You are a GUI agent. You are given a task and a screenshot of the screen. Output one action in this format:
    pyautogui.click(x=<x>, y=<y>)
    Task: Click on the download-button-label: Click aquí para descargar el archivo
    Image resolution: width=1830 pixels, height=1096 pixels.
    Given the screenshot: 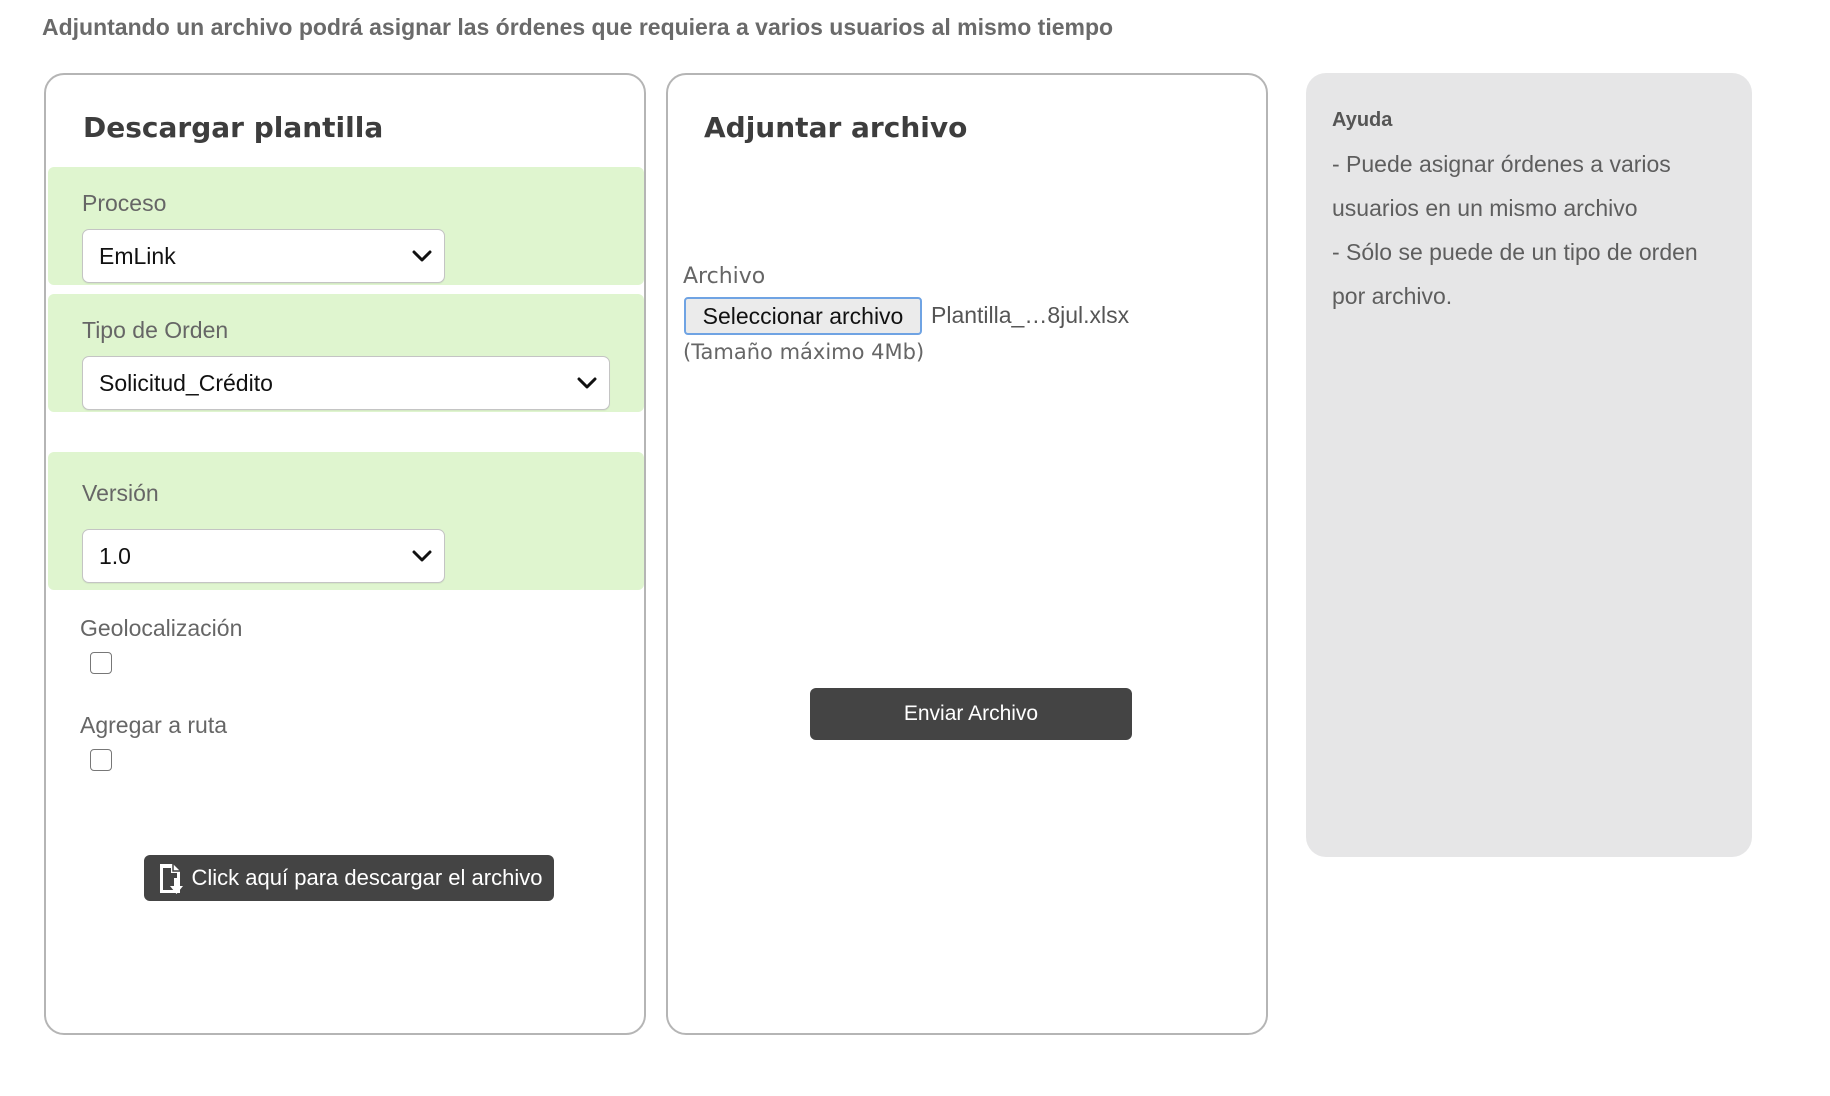 What is the action you would take?
    pyautogui.click(x=367, y=877)
    